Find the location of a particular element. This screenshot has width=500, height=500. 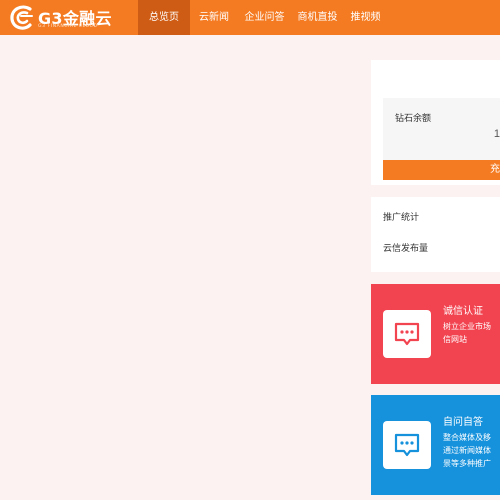

brand-logo: G3金融云 G3 FINANCIAL CLOUD is located at coordinates (73, 18).